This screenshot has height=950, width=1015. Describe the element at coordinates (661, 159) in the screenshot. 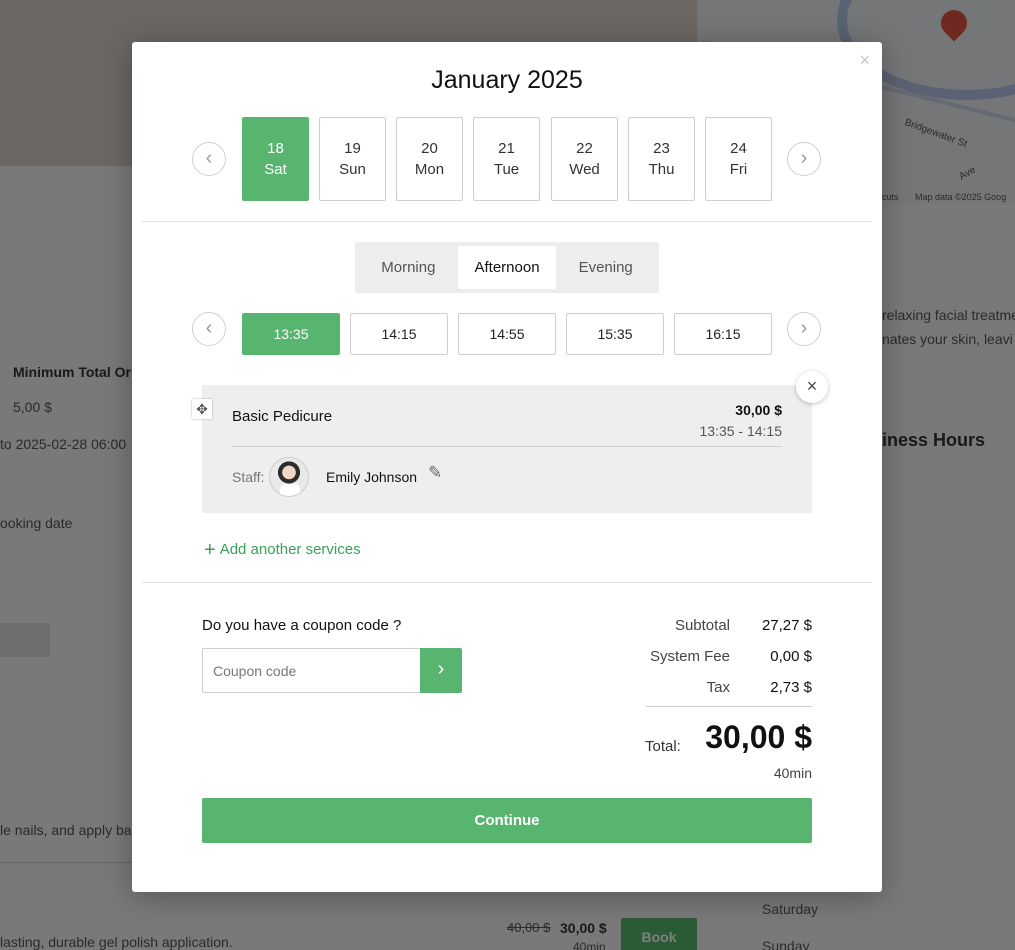

I see `day-23: 23 Thu` at that location.